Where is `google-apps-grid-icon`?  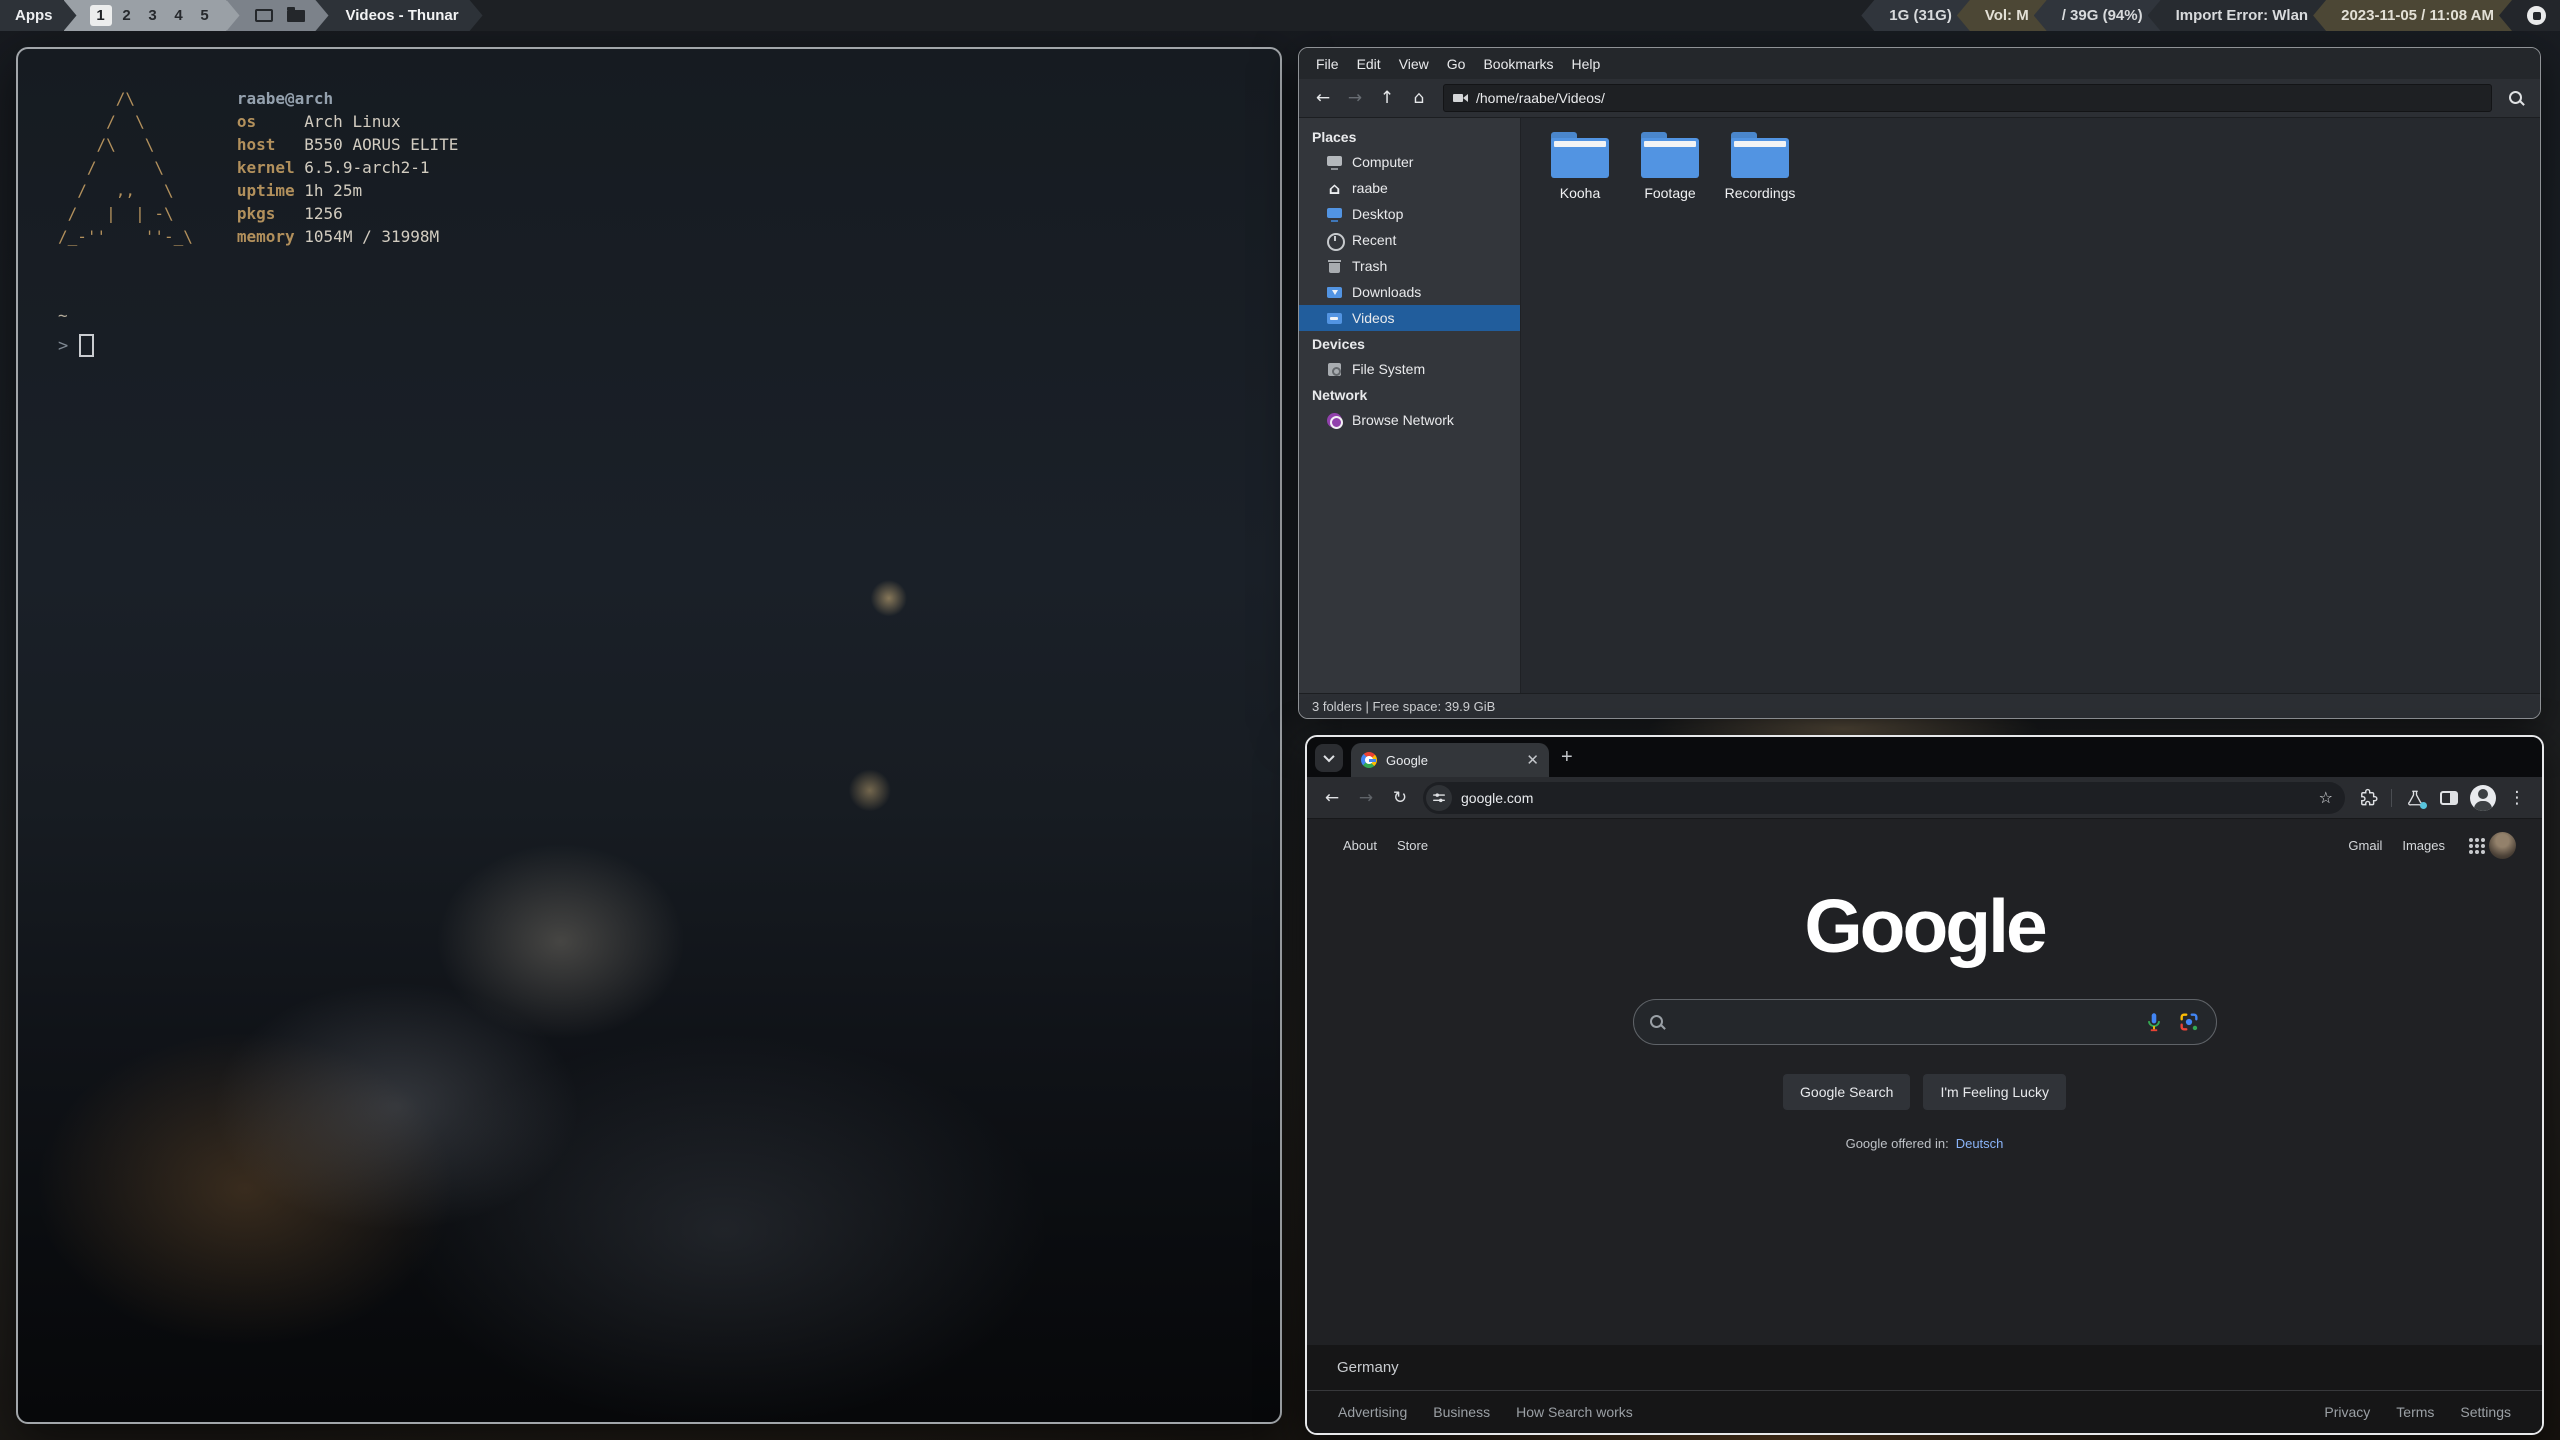 google-apps-grid-icon is located at coordinates (2471, 839).